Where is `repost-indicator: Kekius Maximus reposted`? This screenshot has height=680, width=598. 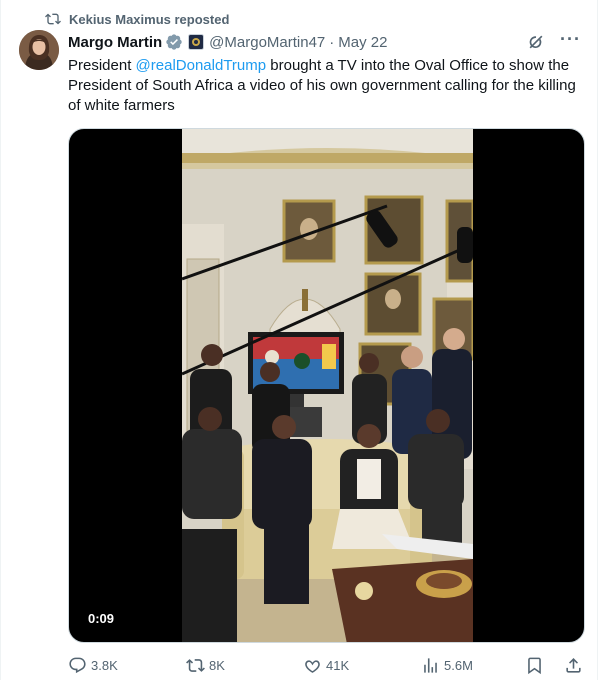 repost-indicator: Kekius Maximus reposted is located at coordinates (137, 19).